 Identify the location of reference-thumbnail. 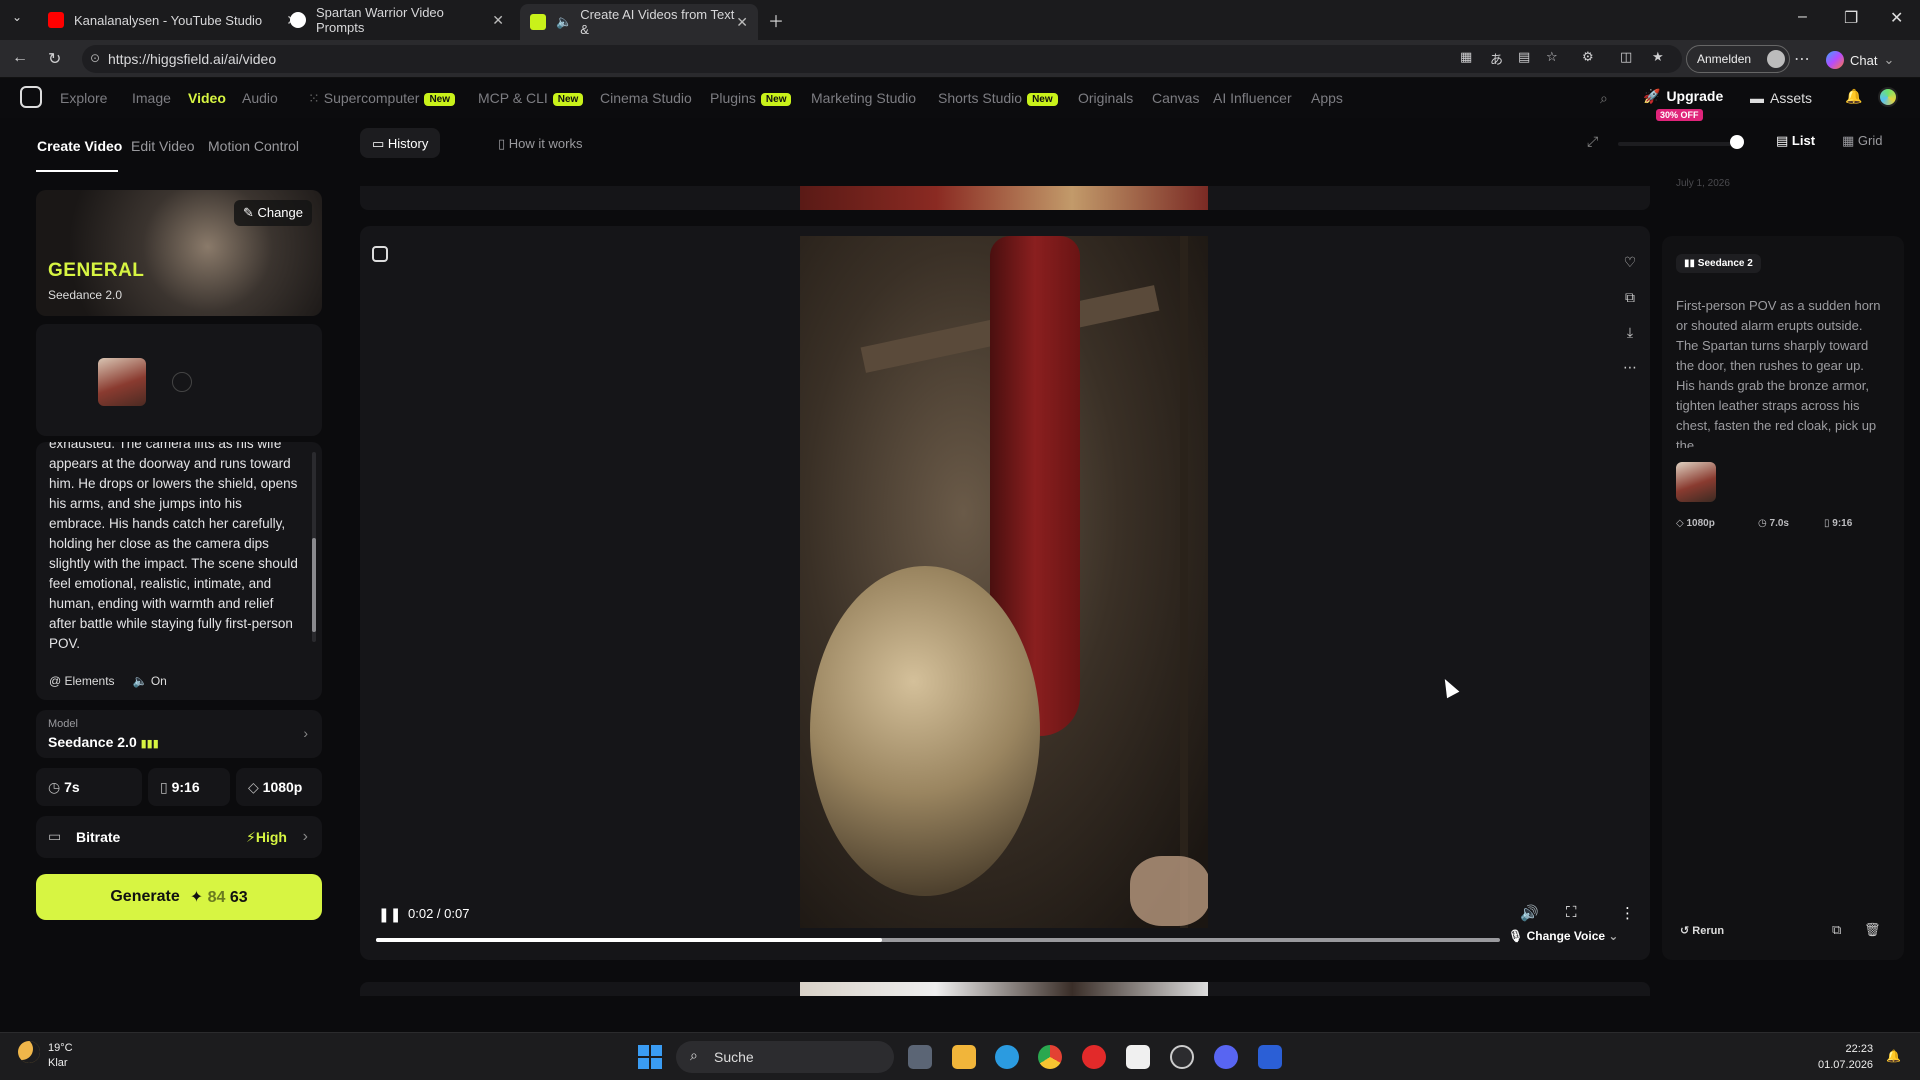
(1696, 482).